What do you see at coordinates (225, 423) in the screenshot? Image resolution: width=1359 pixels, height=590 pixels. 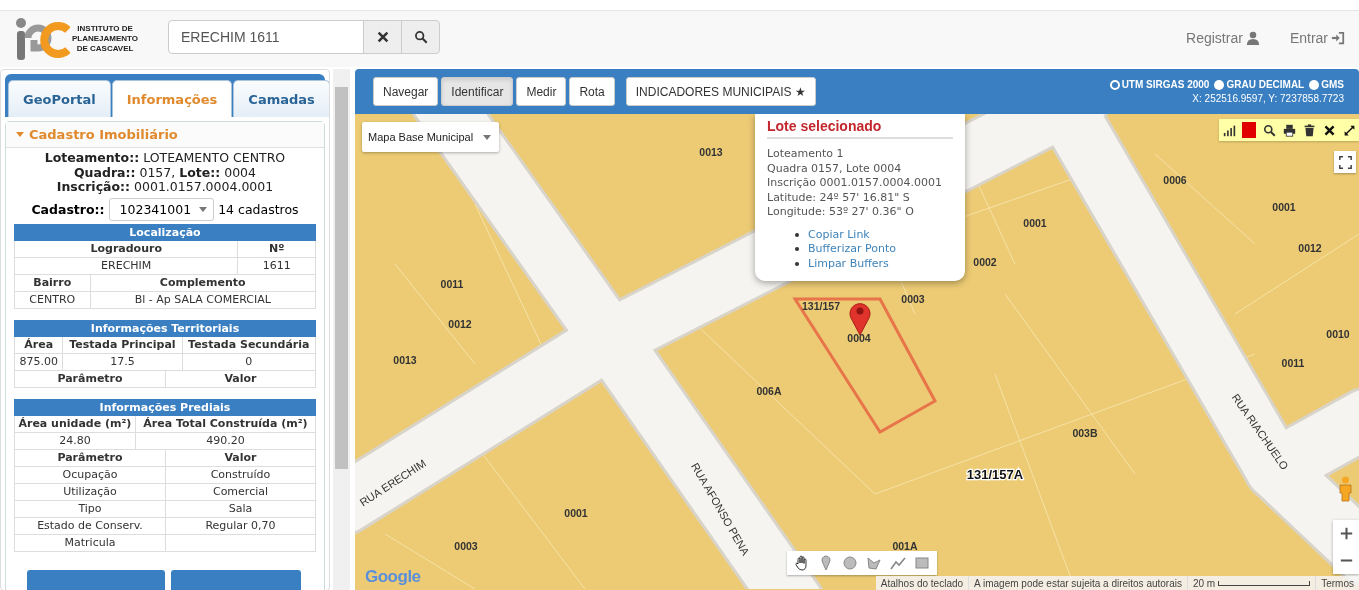 I see `table-header-cell: Área Total Construída (m²)` at bounding box center [225, 423].